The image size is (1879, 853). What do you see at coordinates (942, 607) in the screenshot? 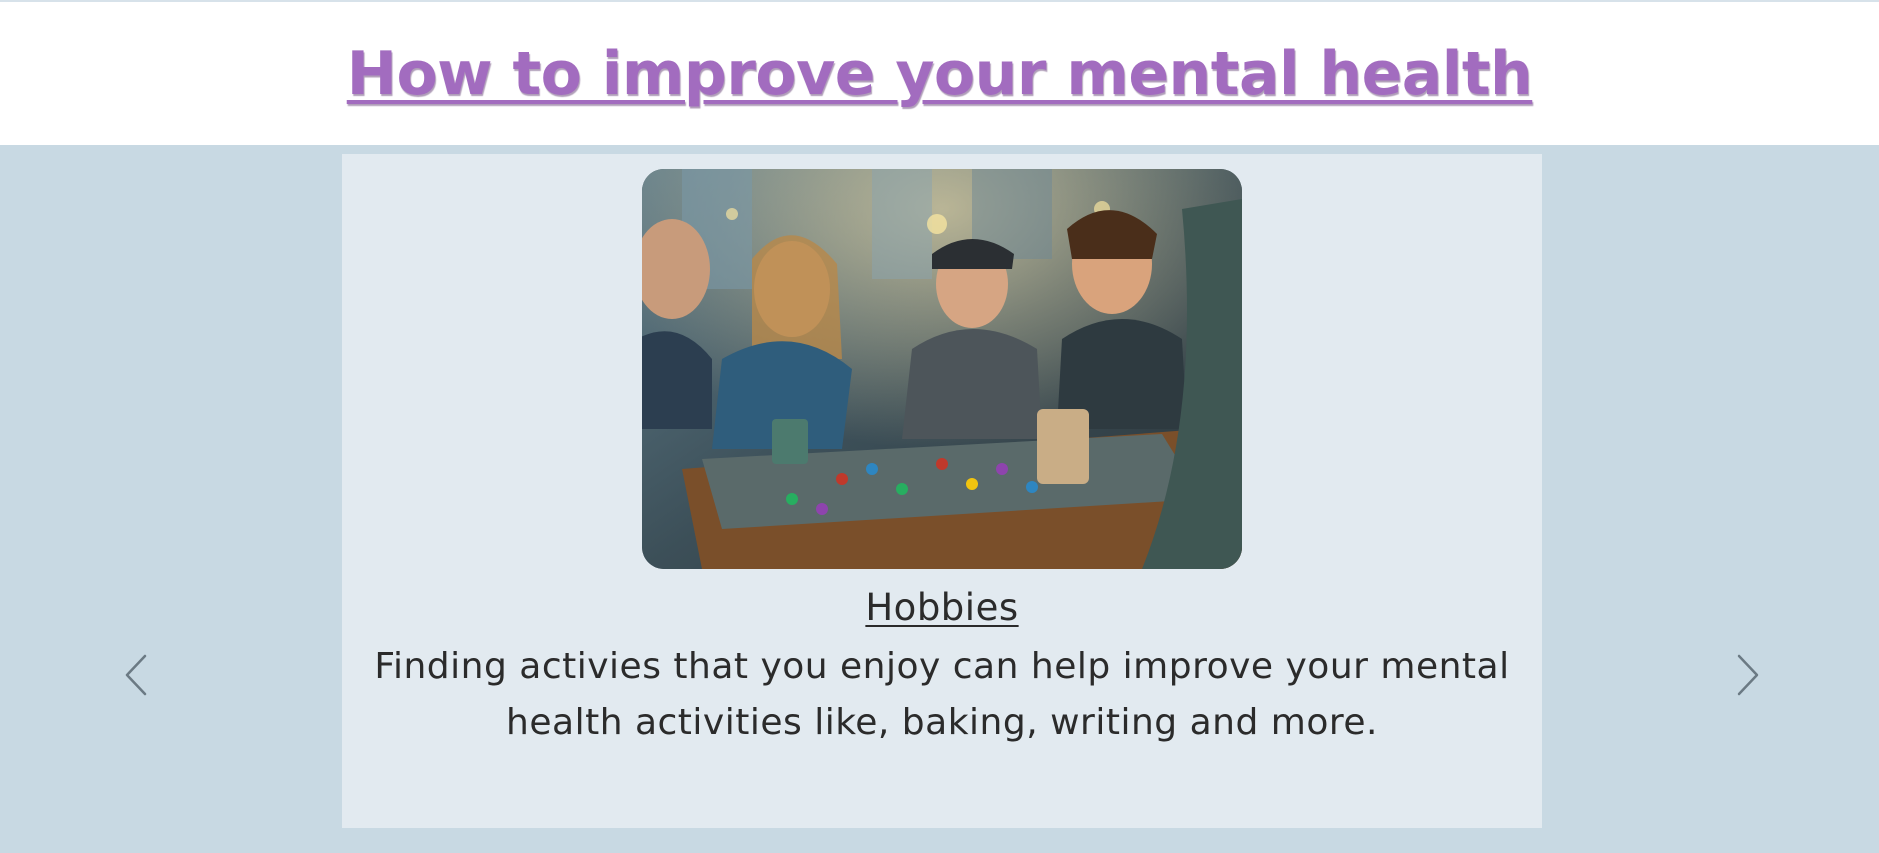
I see `slide-title: Hobbies` at bounding box center [942, 607].